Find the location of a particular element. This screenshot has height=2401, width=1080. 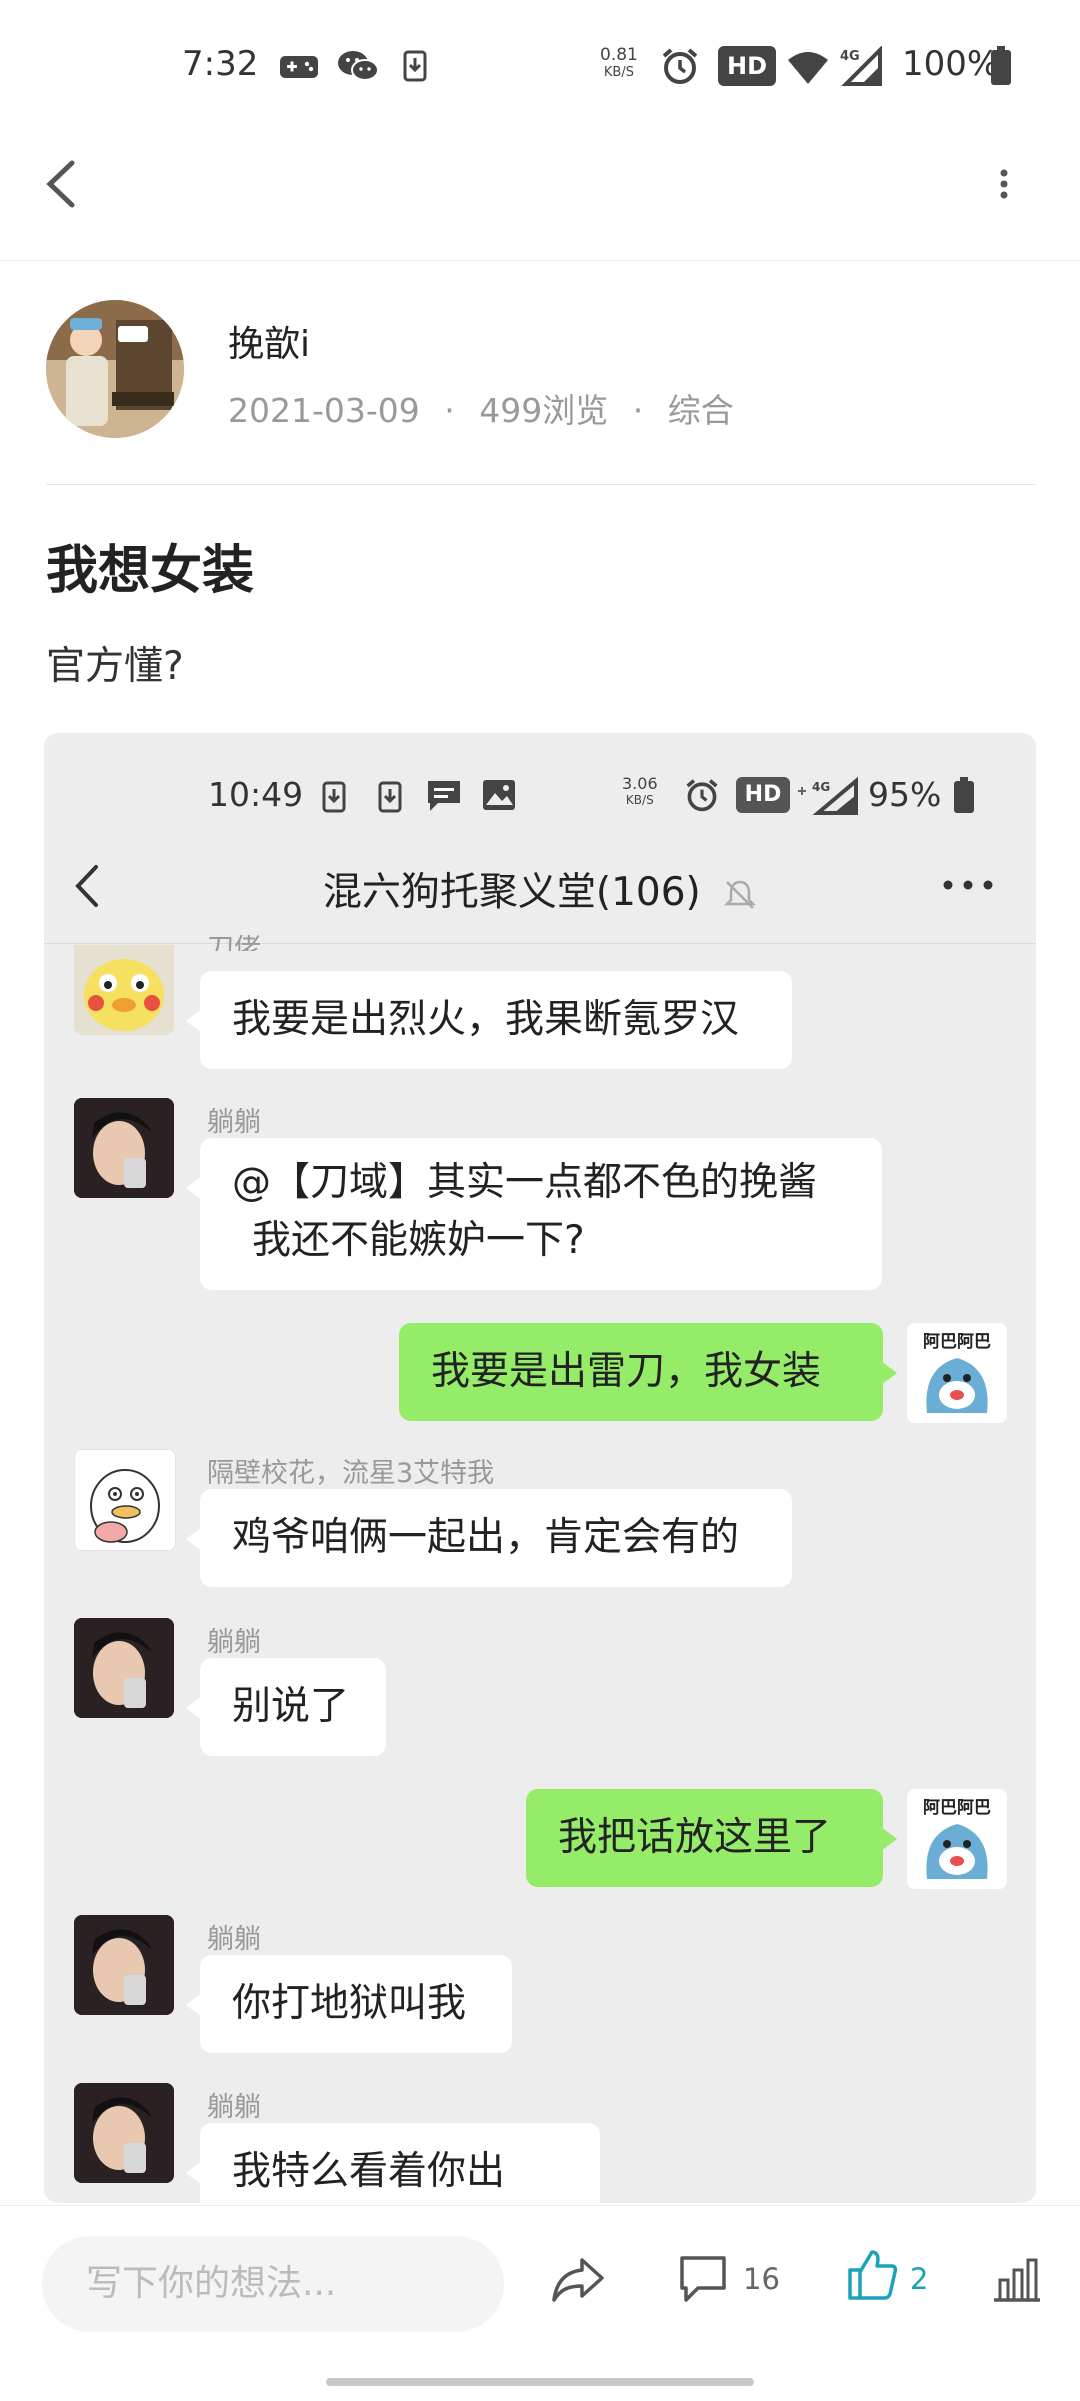

wechat-icon is located at coordinates (358, 66).